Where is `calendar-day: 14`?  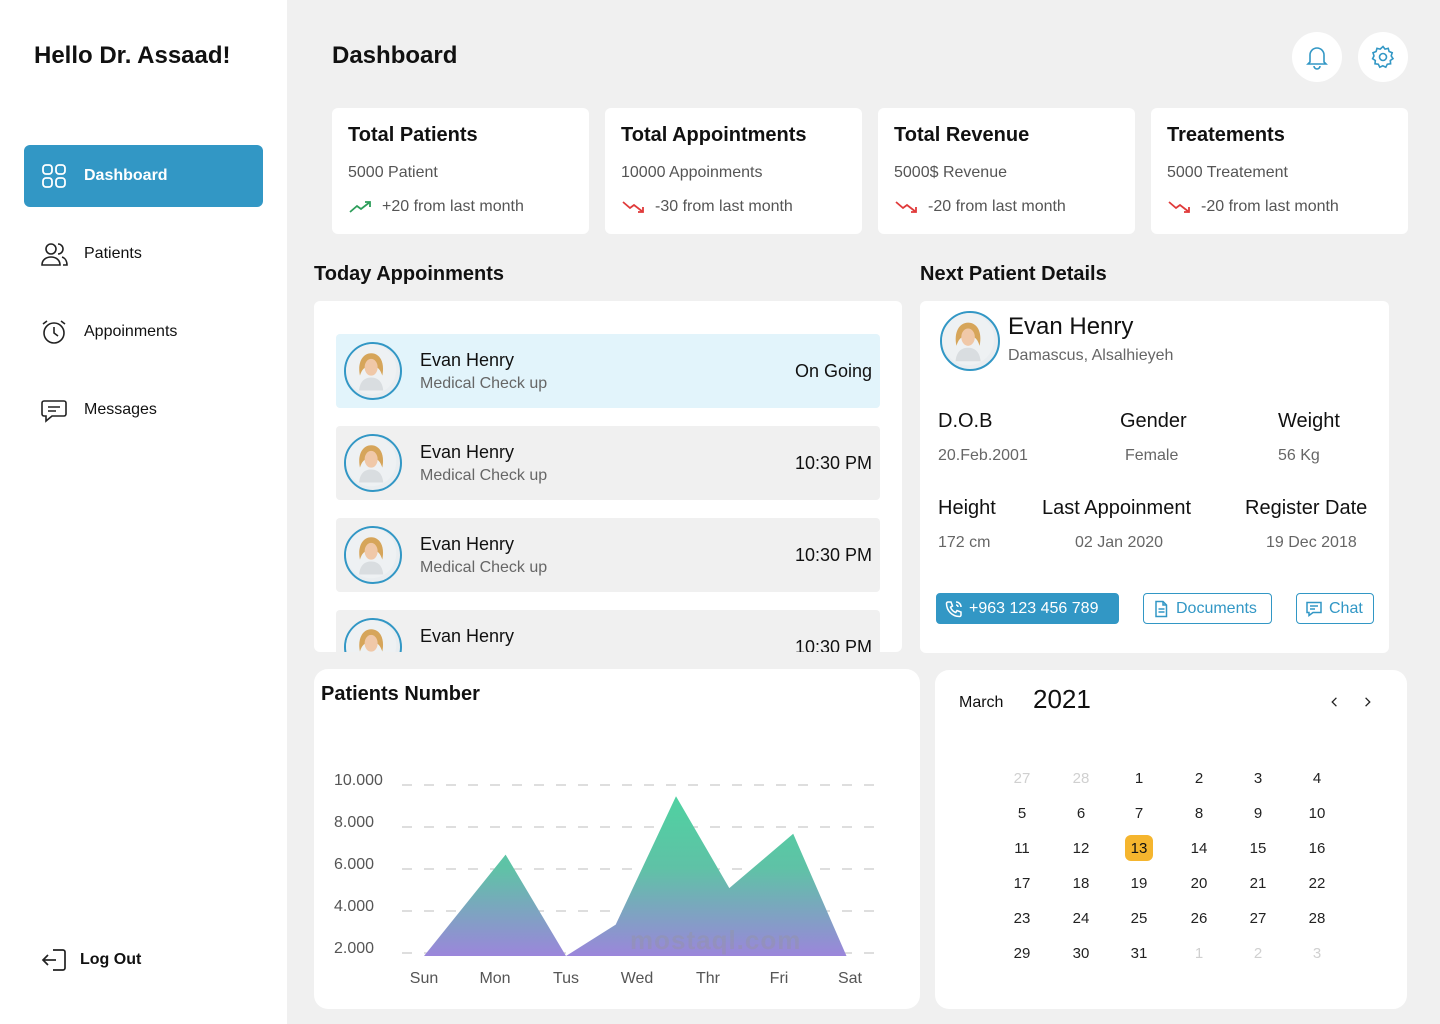 calendar-day: 14 is located at coordinates (1199, 848).